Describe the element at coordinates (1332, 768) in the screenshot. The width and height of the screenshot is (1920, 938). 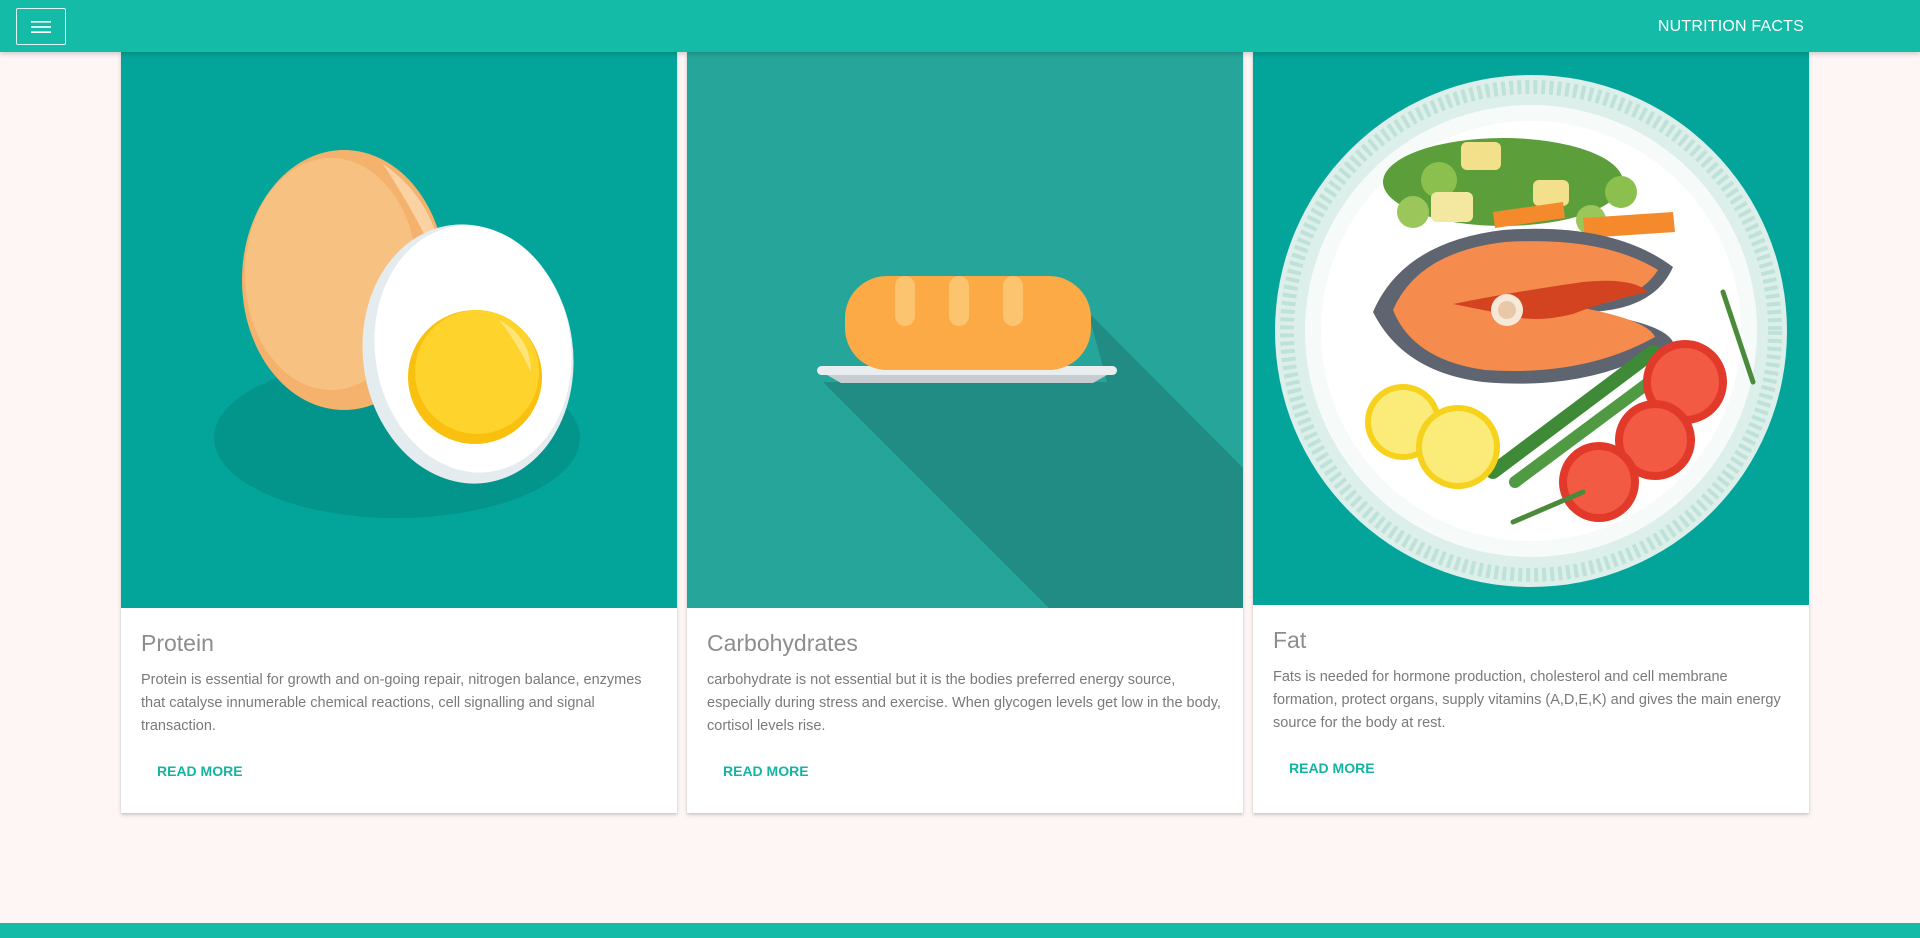
I see `read-more-link-fat: READ MORE` at that location.